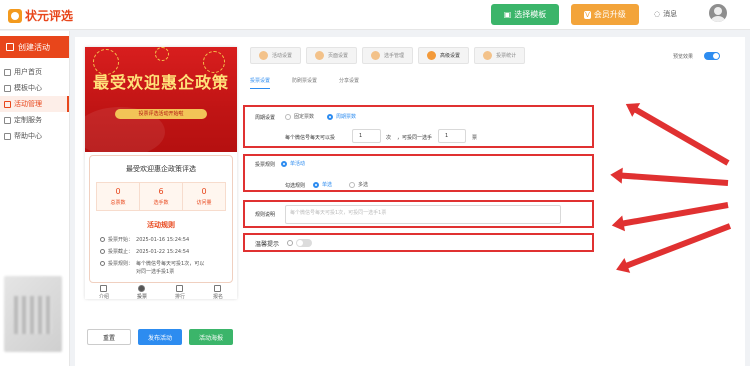 The width and height of the screenshot is (750, 366). What do you see at coordinates (33, 314) in the screenshot?
I see `qr-code-image` at bounding box center [33, 314].